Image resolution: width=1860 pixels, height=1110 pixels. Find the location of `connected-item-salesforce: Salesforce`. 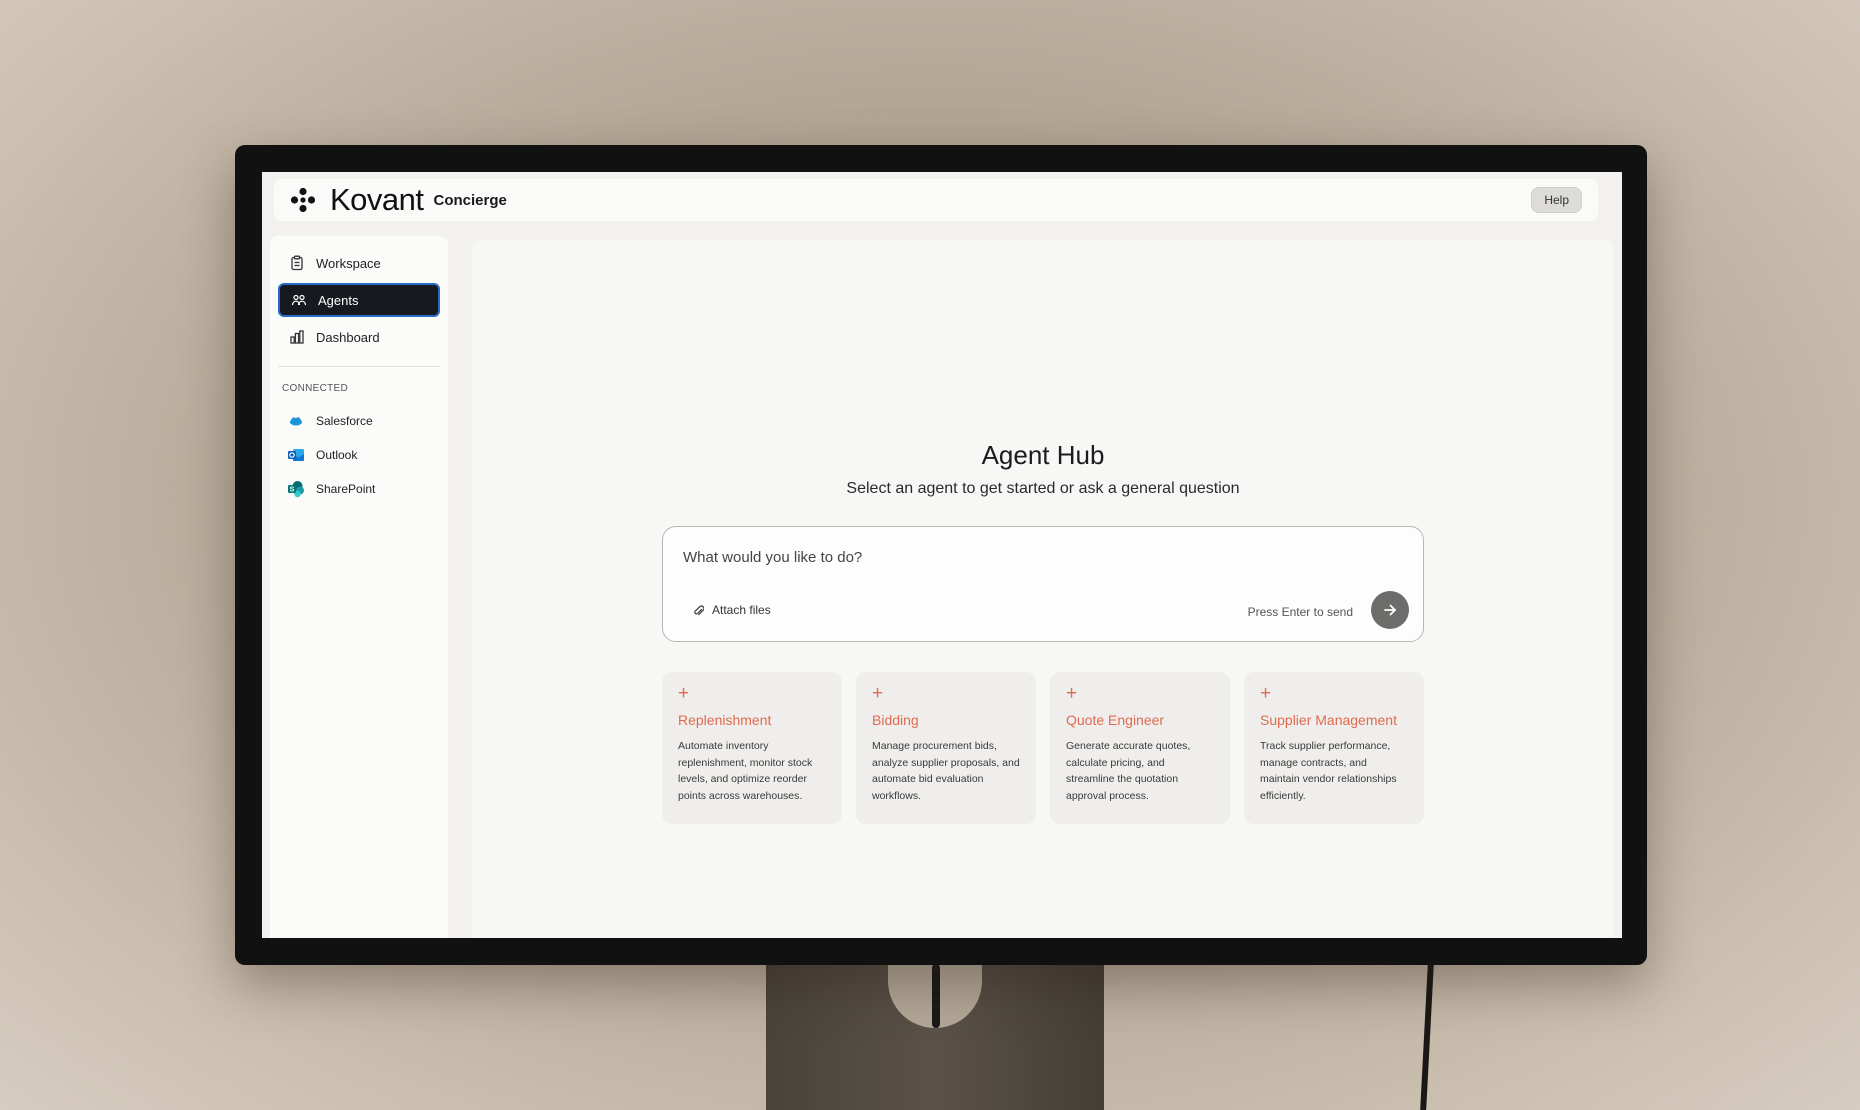

connected-item-salesforce: Salesforce is located at coordinates (359, 421).